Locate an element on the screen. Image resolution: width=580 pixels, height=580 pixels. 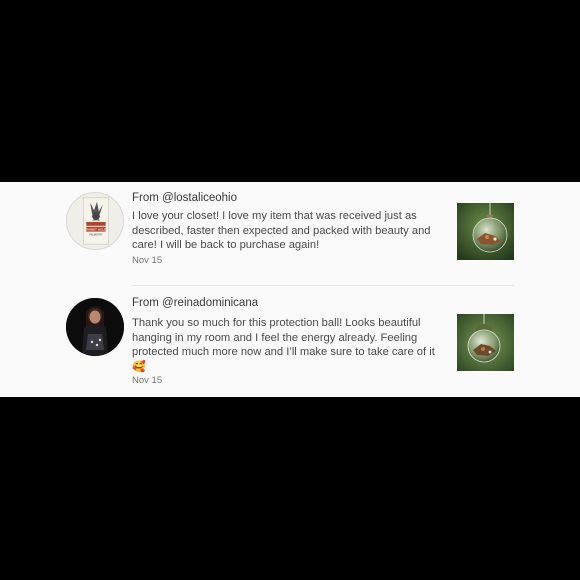
review-author: From @reinadominicana is located at coordinates (195, 303).